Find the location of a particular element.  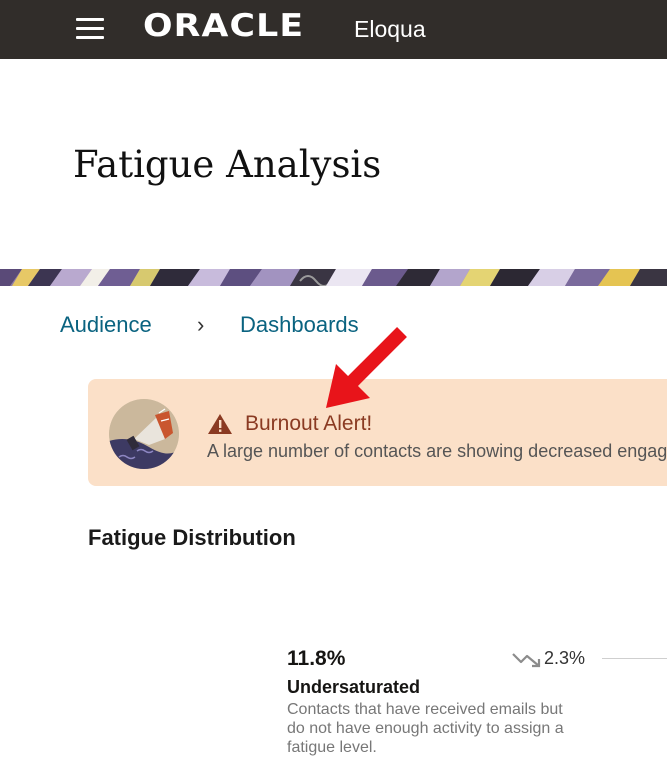

divider-line is located at coordinates (634, 658).